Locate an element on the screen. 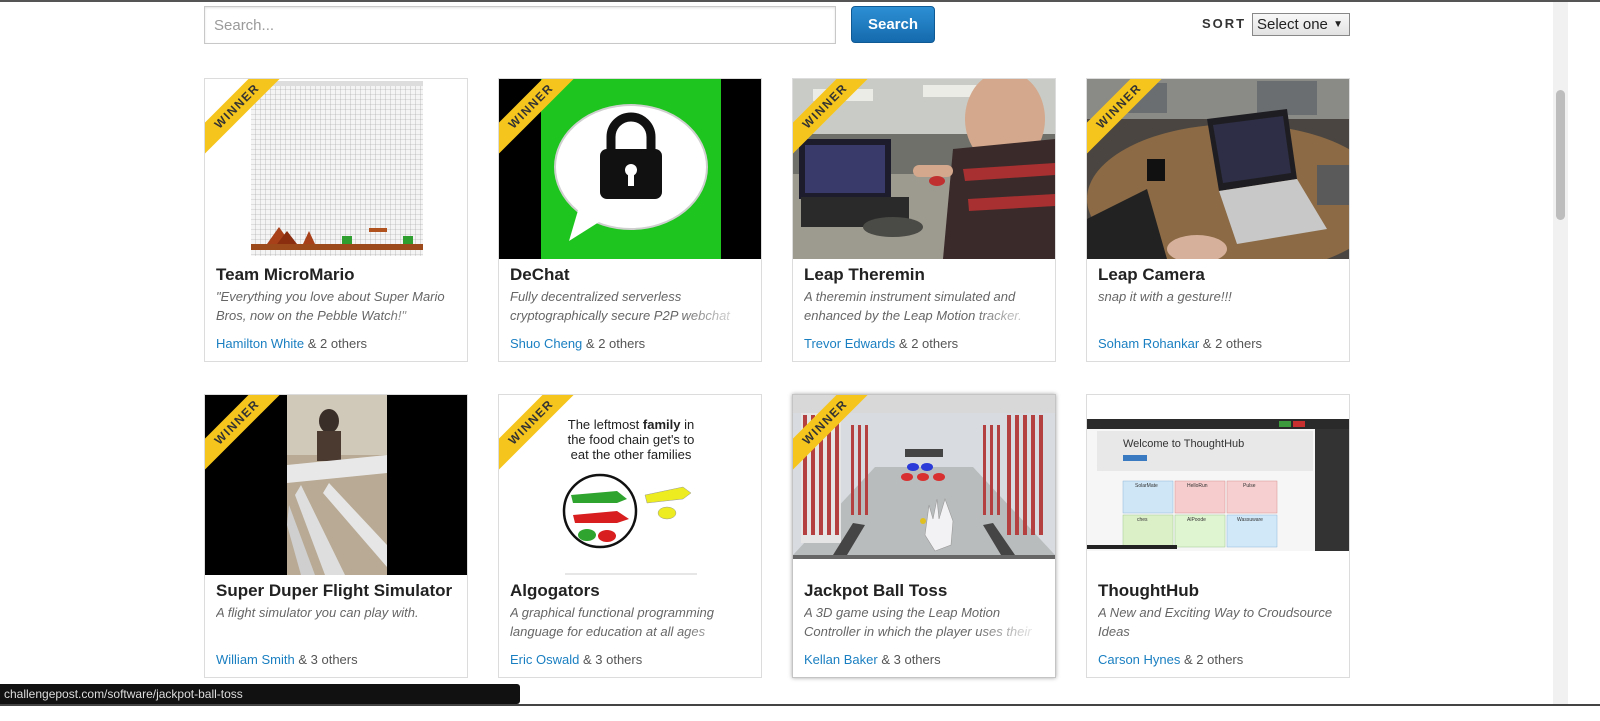  sort-select: Select one ▼ is located at coordinates (1301, 24).